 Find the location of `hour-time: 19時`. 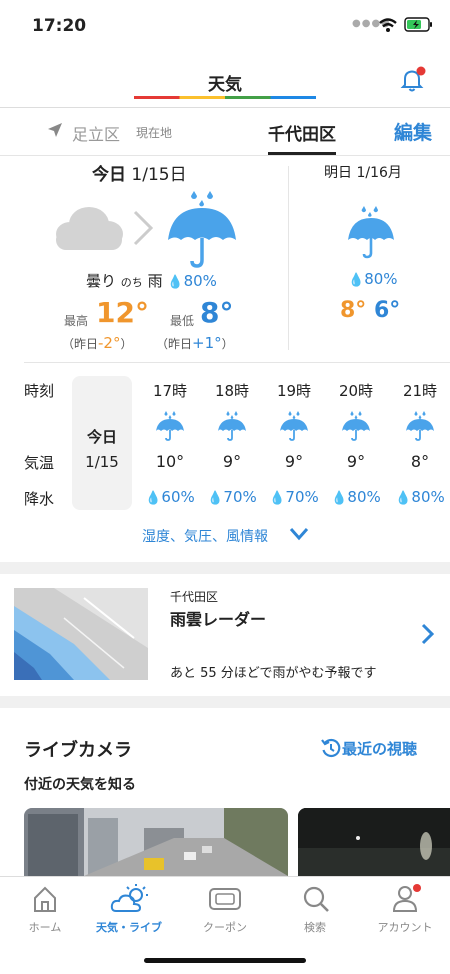

hour-time: 19時 is located at coordinates (294, 391).